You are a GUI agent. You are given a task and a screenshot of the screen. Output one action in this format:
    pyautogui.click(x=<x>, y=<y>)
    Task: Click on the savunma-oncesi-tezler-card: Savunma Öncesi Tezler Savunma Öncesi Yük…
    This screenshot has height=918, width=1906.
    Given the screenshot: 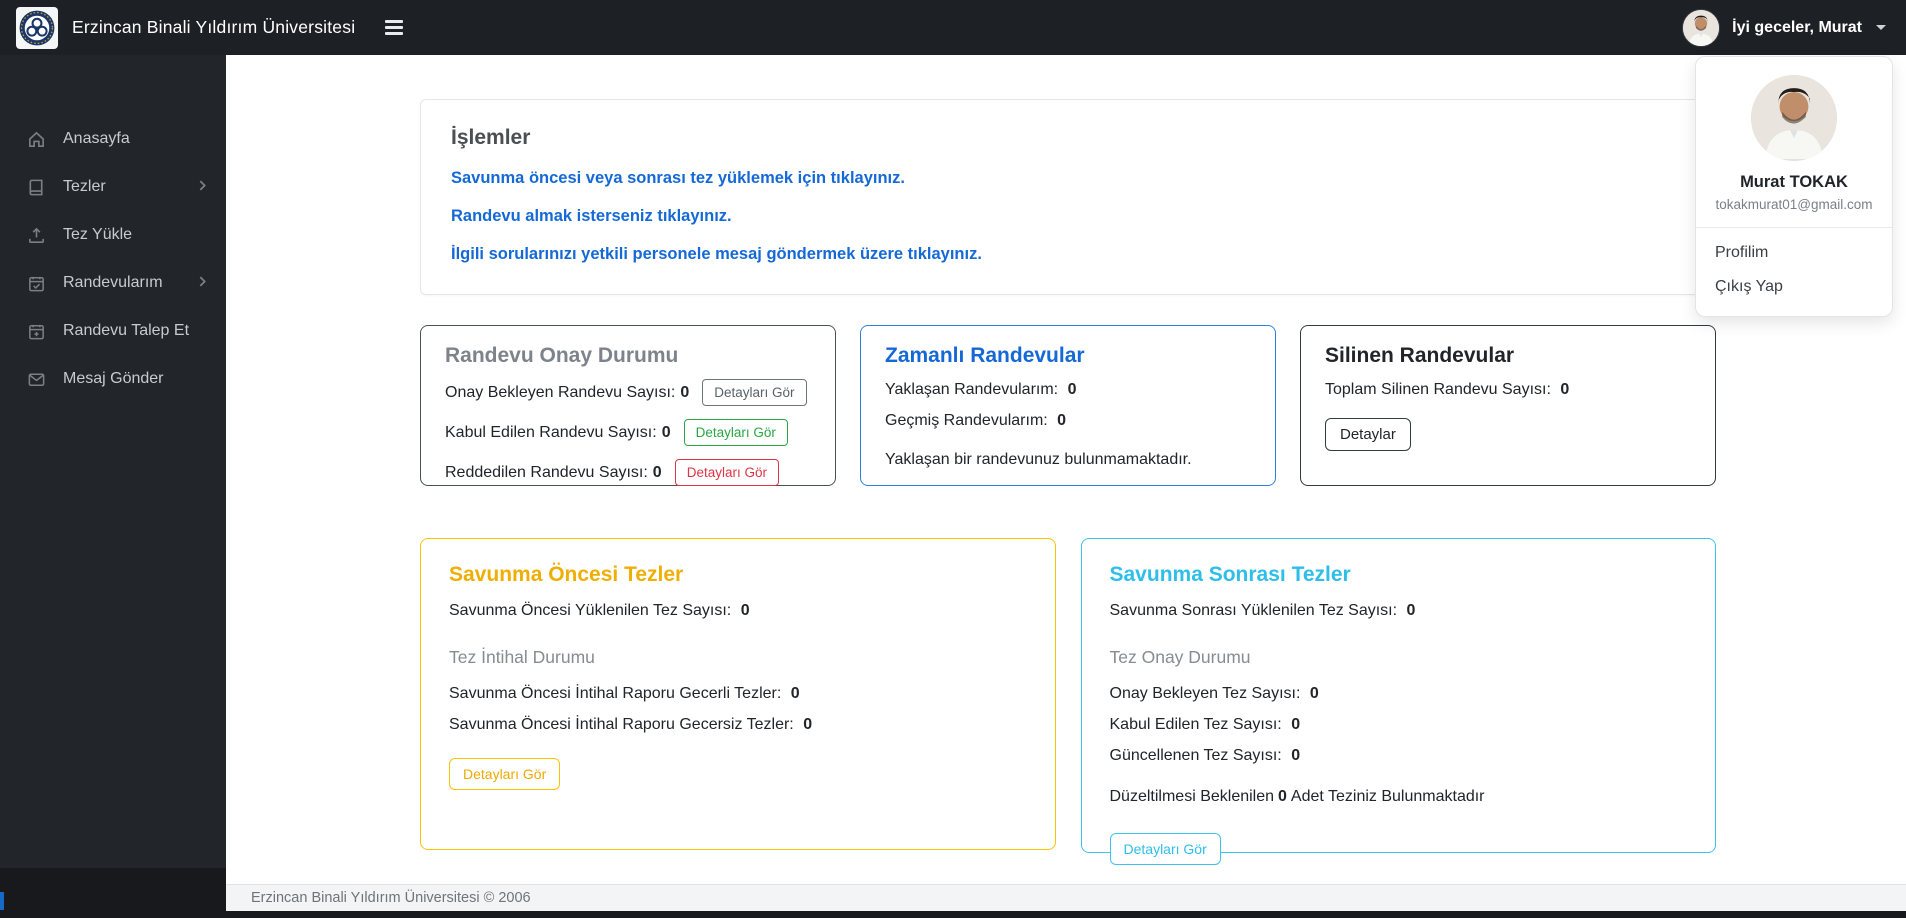 What is the action you would take?
    pyautogui.click(x=738, y=694)
    